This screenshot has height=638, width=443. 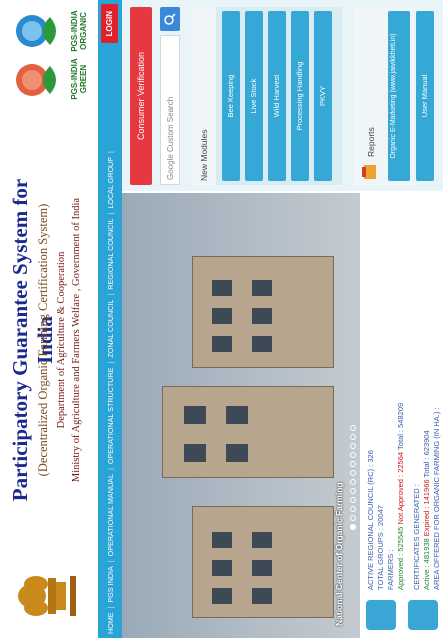 What do you see at coordinates (416, 537) in the screenshot?
I see `certificates-heading: CERTIFICATES GENERATED :` at bounding box center [416, 537].